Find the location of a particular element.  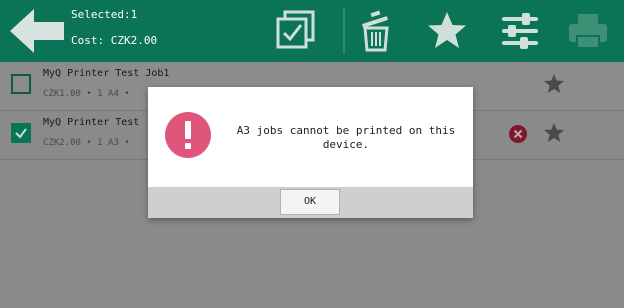

trash-icon is located at coordinates (375, 31).